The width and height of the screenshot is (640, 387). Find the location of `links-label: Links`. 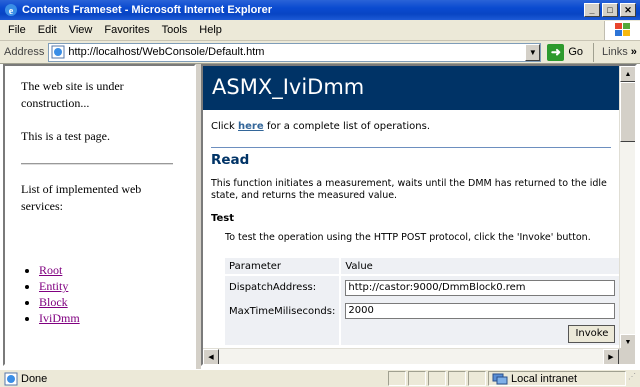

links-label: Links is located at coordinates (615, 52).